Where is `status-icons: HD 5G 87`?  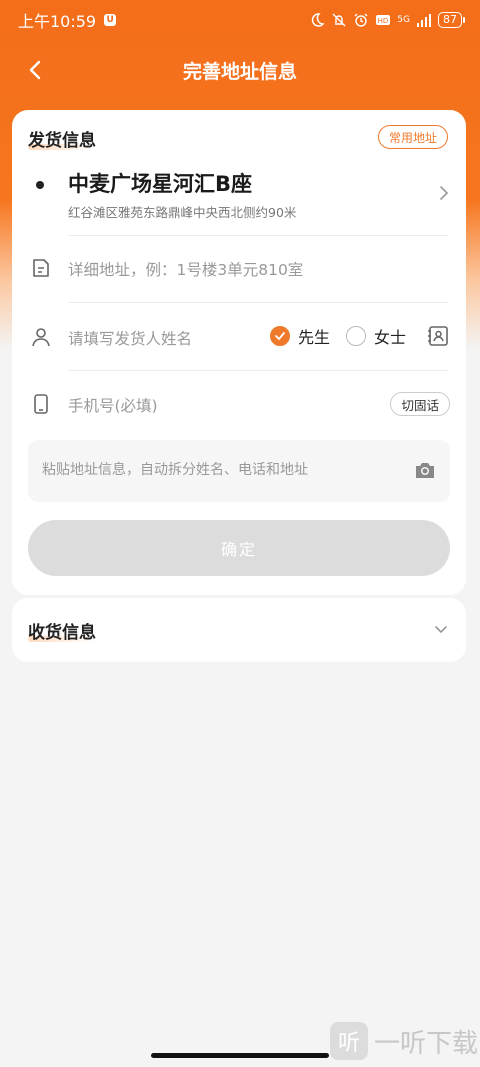
status-icons: HD 5G 87 is located at coordinates (387, 20).